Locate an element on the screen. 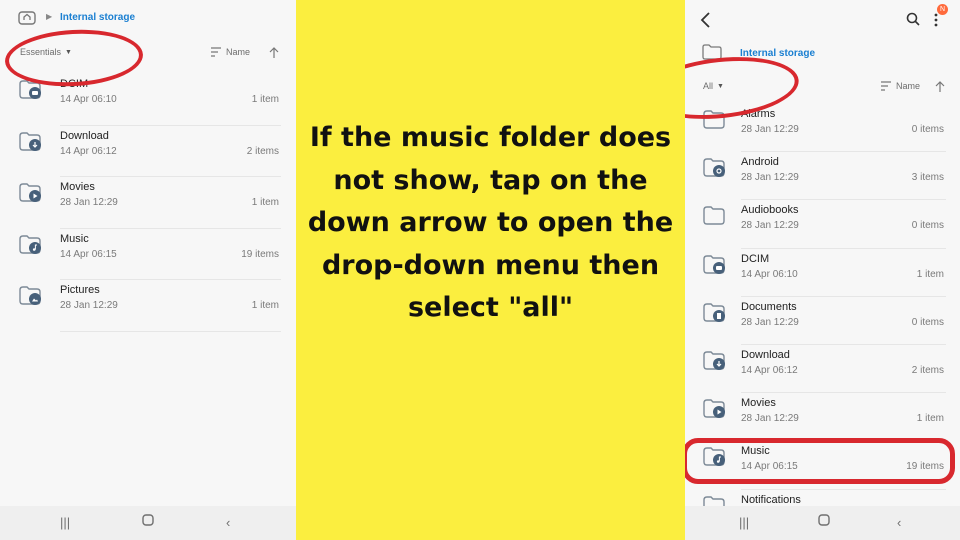 The width and height of the screenshot is (960, 540). folder-row-documents: Documents 28 Jan 12:29 0 items is located at coordinates (822, 321).